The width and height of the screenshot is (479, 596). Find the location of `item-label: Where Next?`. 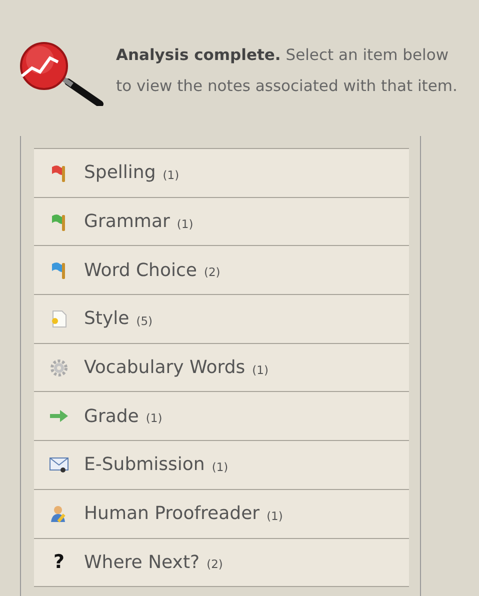

item-label: Where Next? is located at coordinates (142, 562).